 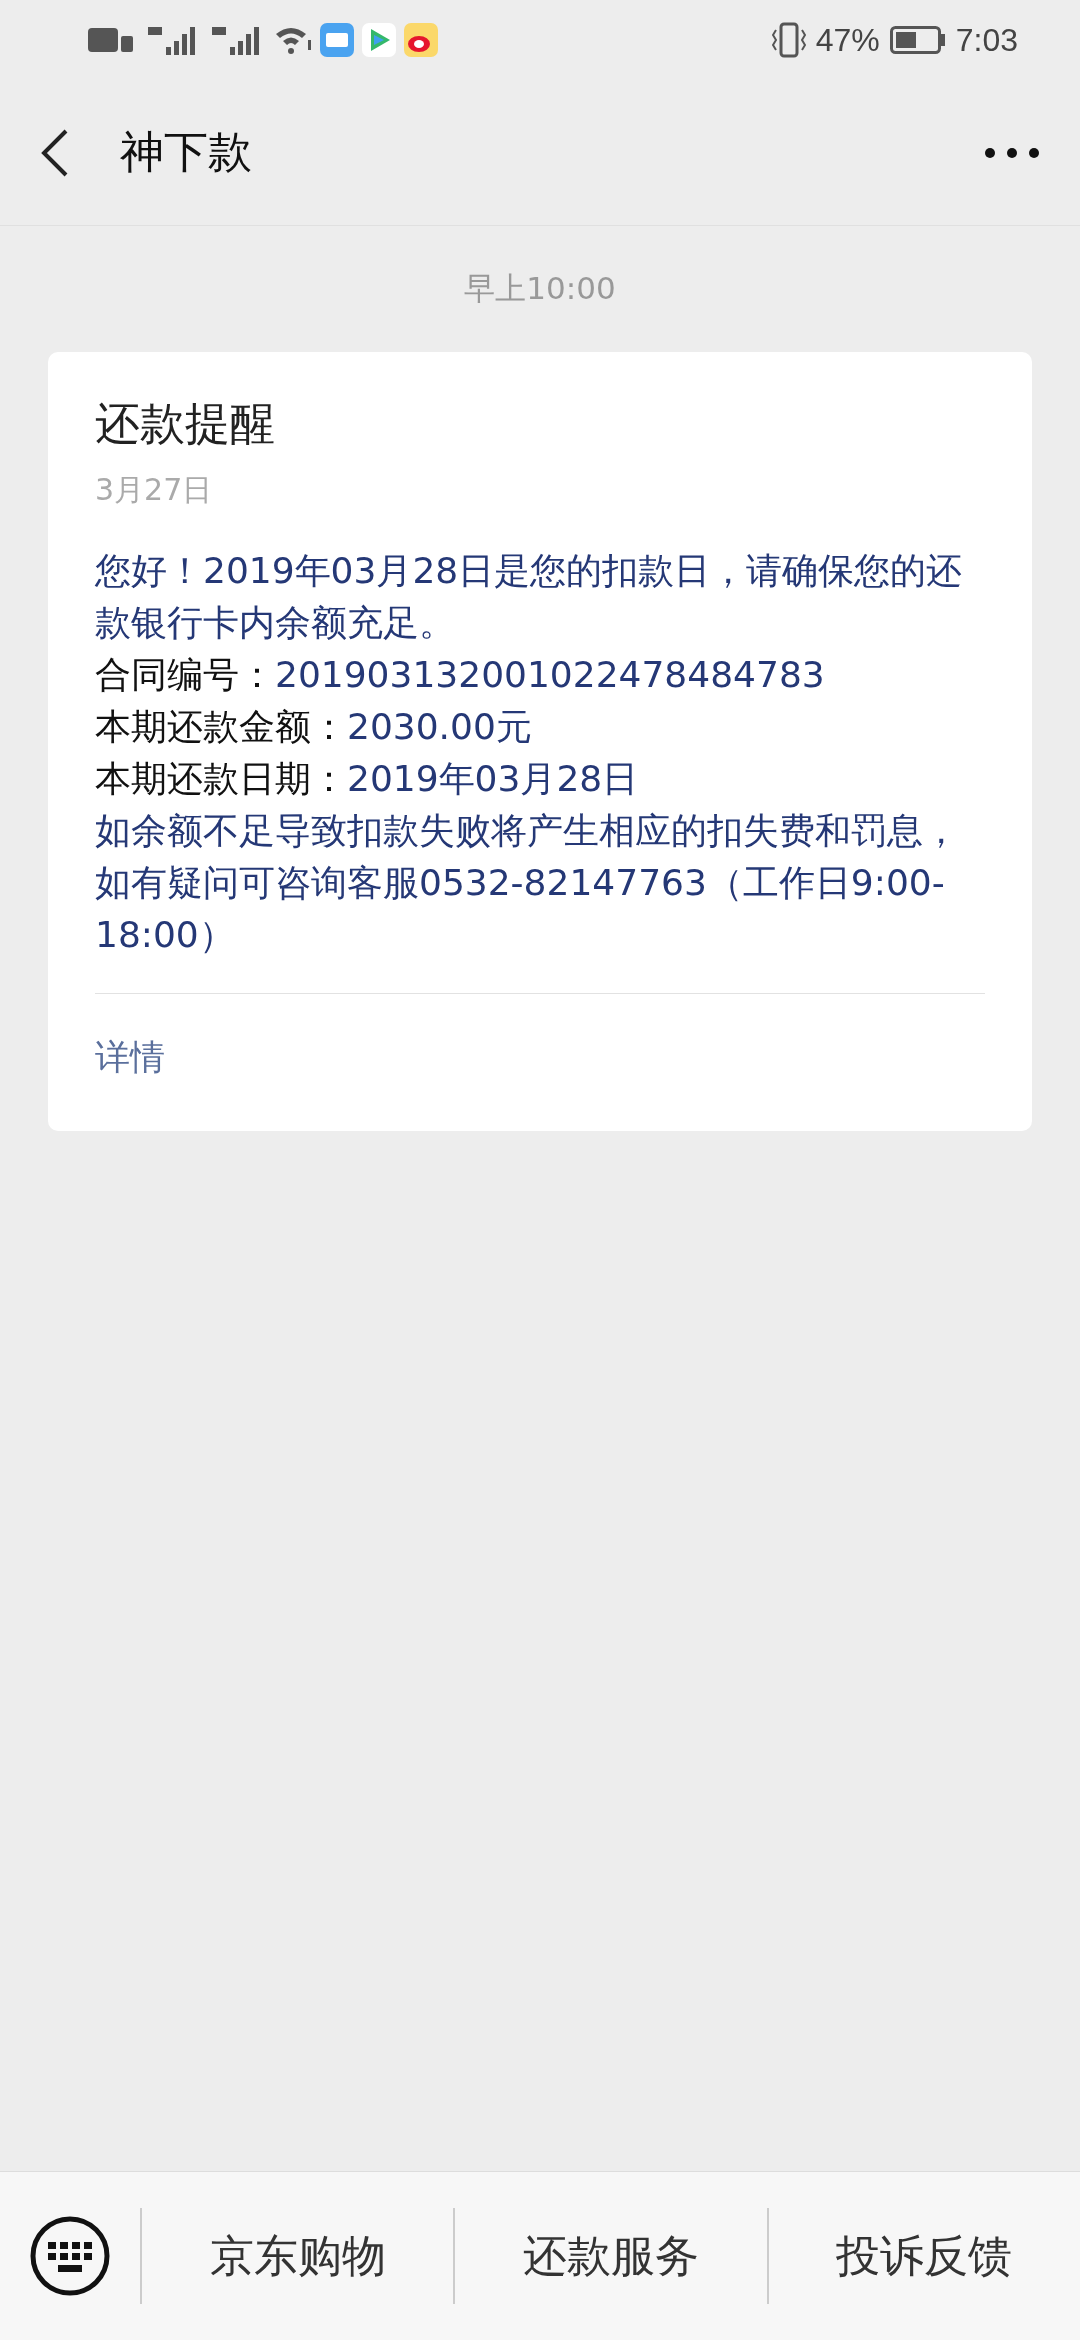 I want to click on message-time: 早上10:00, so click(x=540, y=288).